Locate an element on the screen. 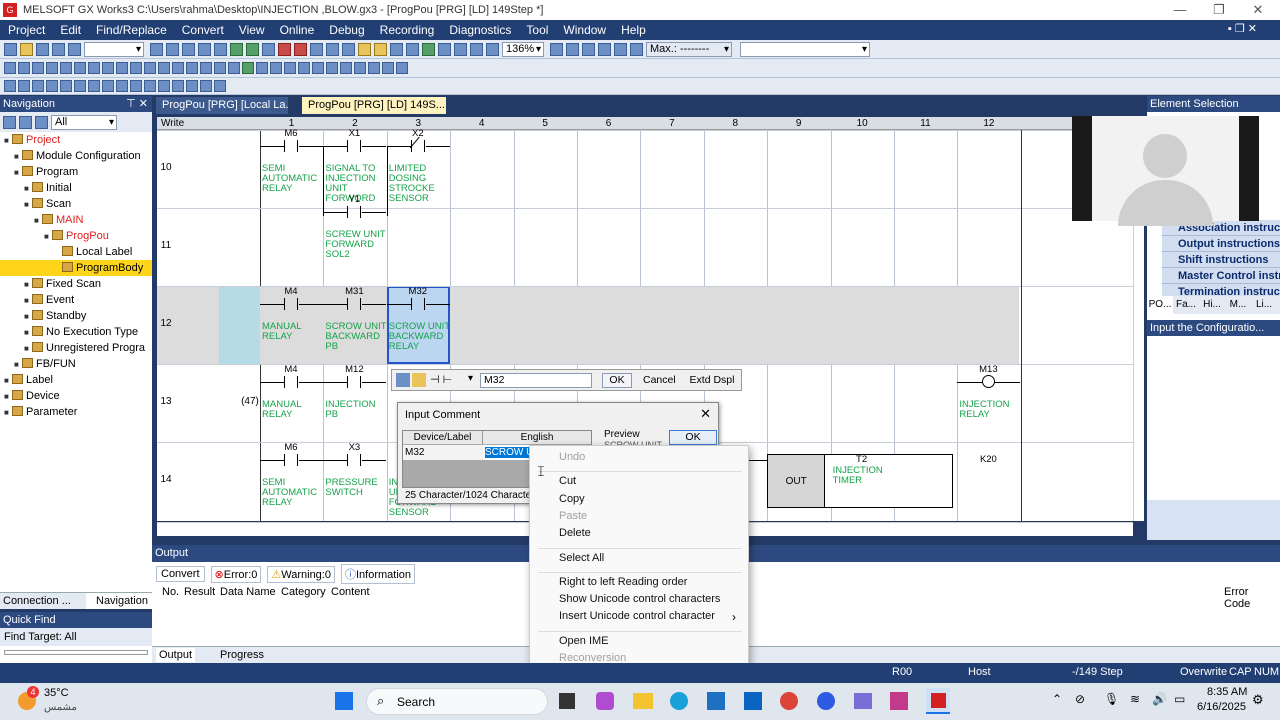 This screenshot has width=1280, height=720. nav-sort-icon is located at coordinates (25, 122).